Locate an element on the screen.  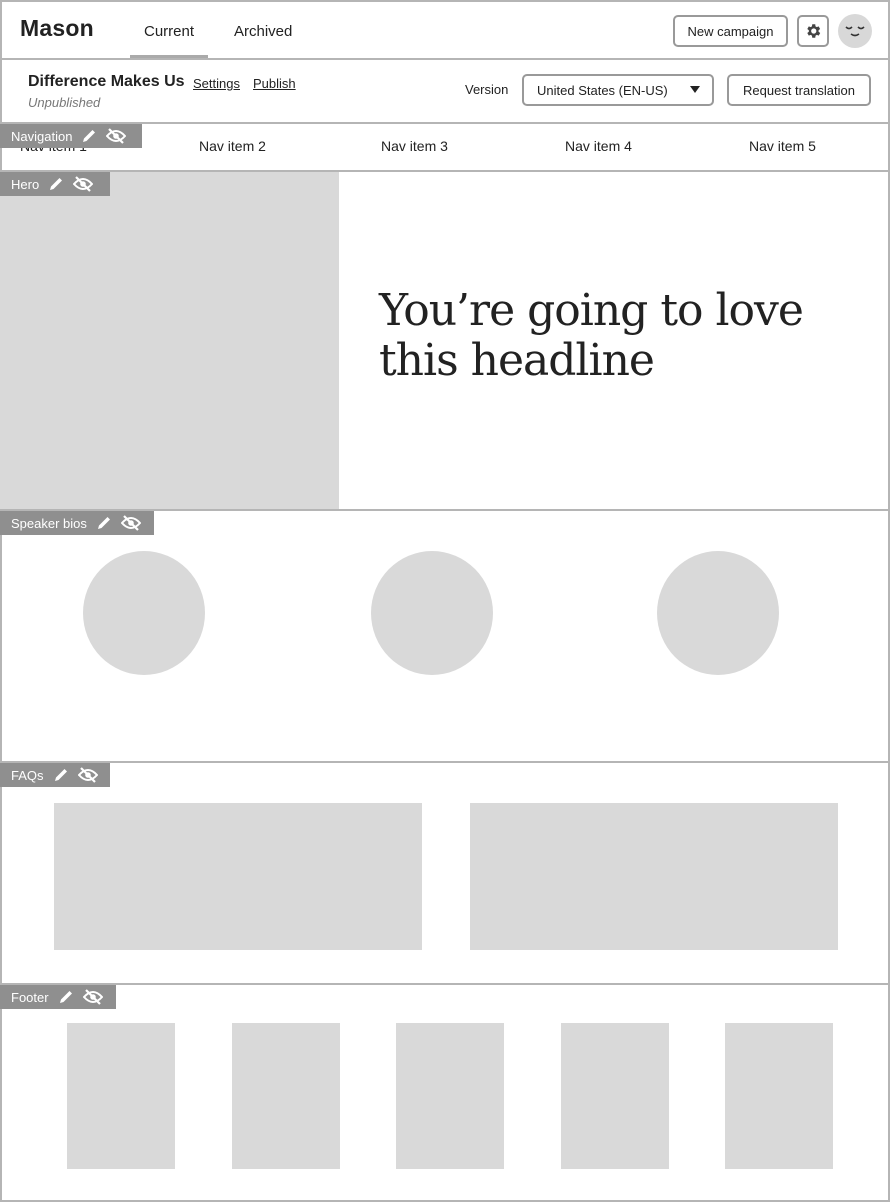
top-bar: Mason Current Archived New campaign is located at coordinates (445, 30).